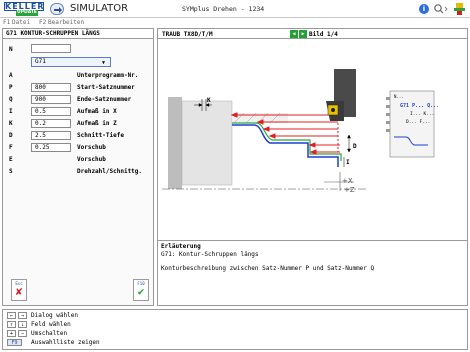  Describe the element at coordinates (71, 62) in the screenshot. I see `cycle-select: G71 ▼` at that location.